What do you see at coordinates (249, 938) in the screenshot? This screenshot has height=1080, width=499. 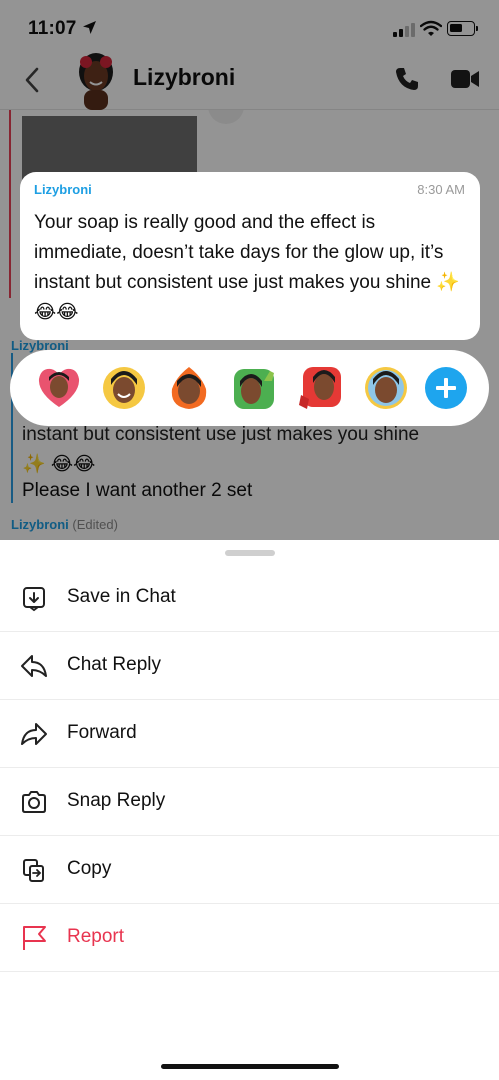 I see `report-button: Report` at bounding box center [249, 938].